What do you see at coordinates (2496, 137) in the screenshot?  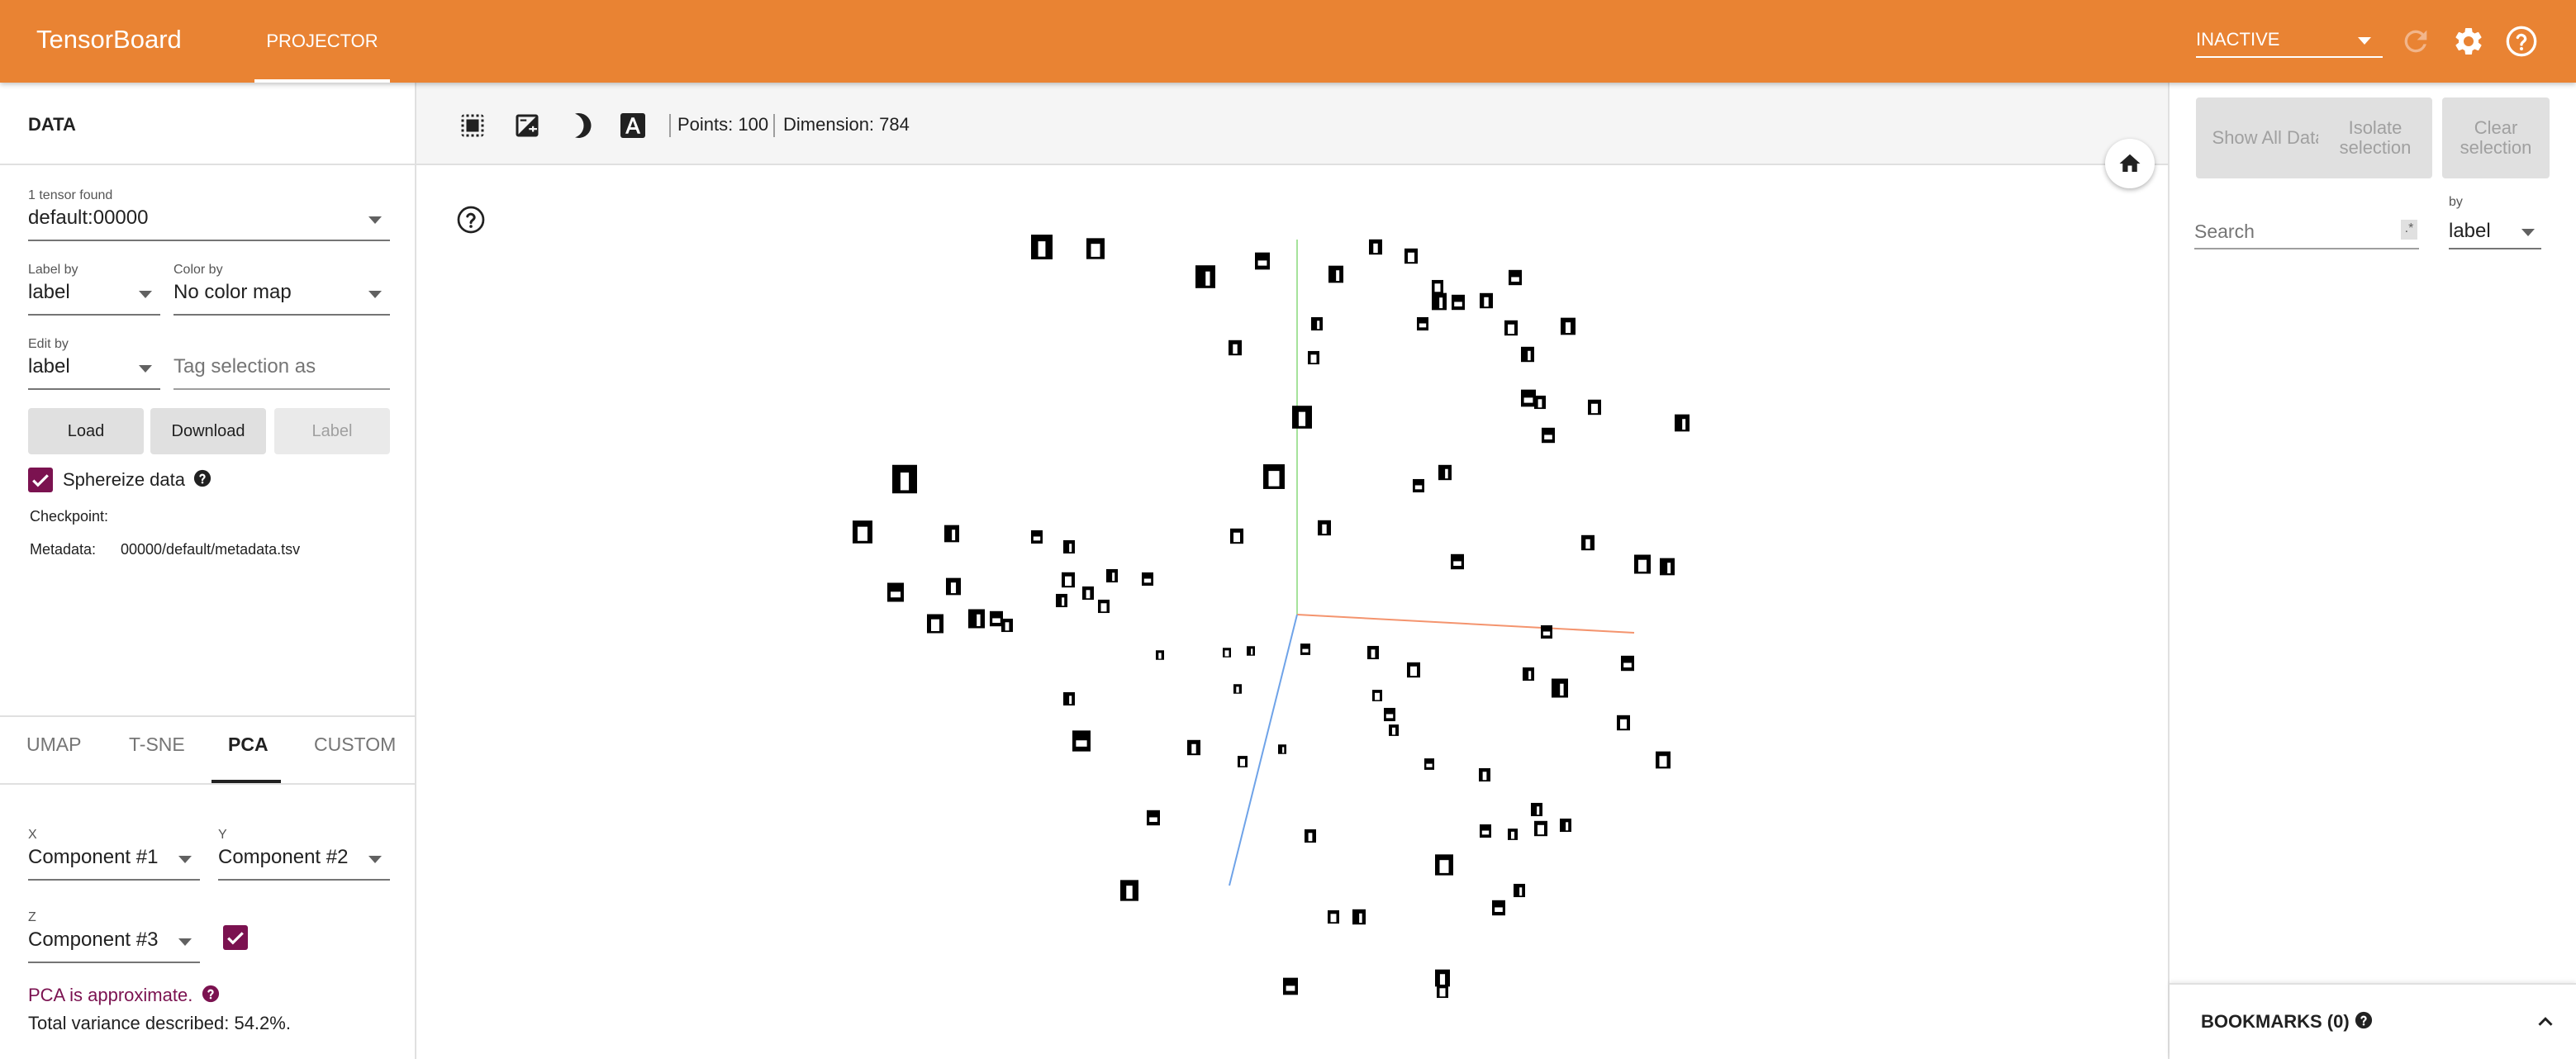 I see `clear-selection-button: Clear selection` at bounding box center [2496, 137].